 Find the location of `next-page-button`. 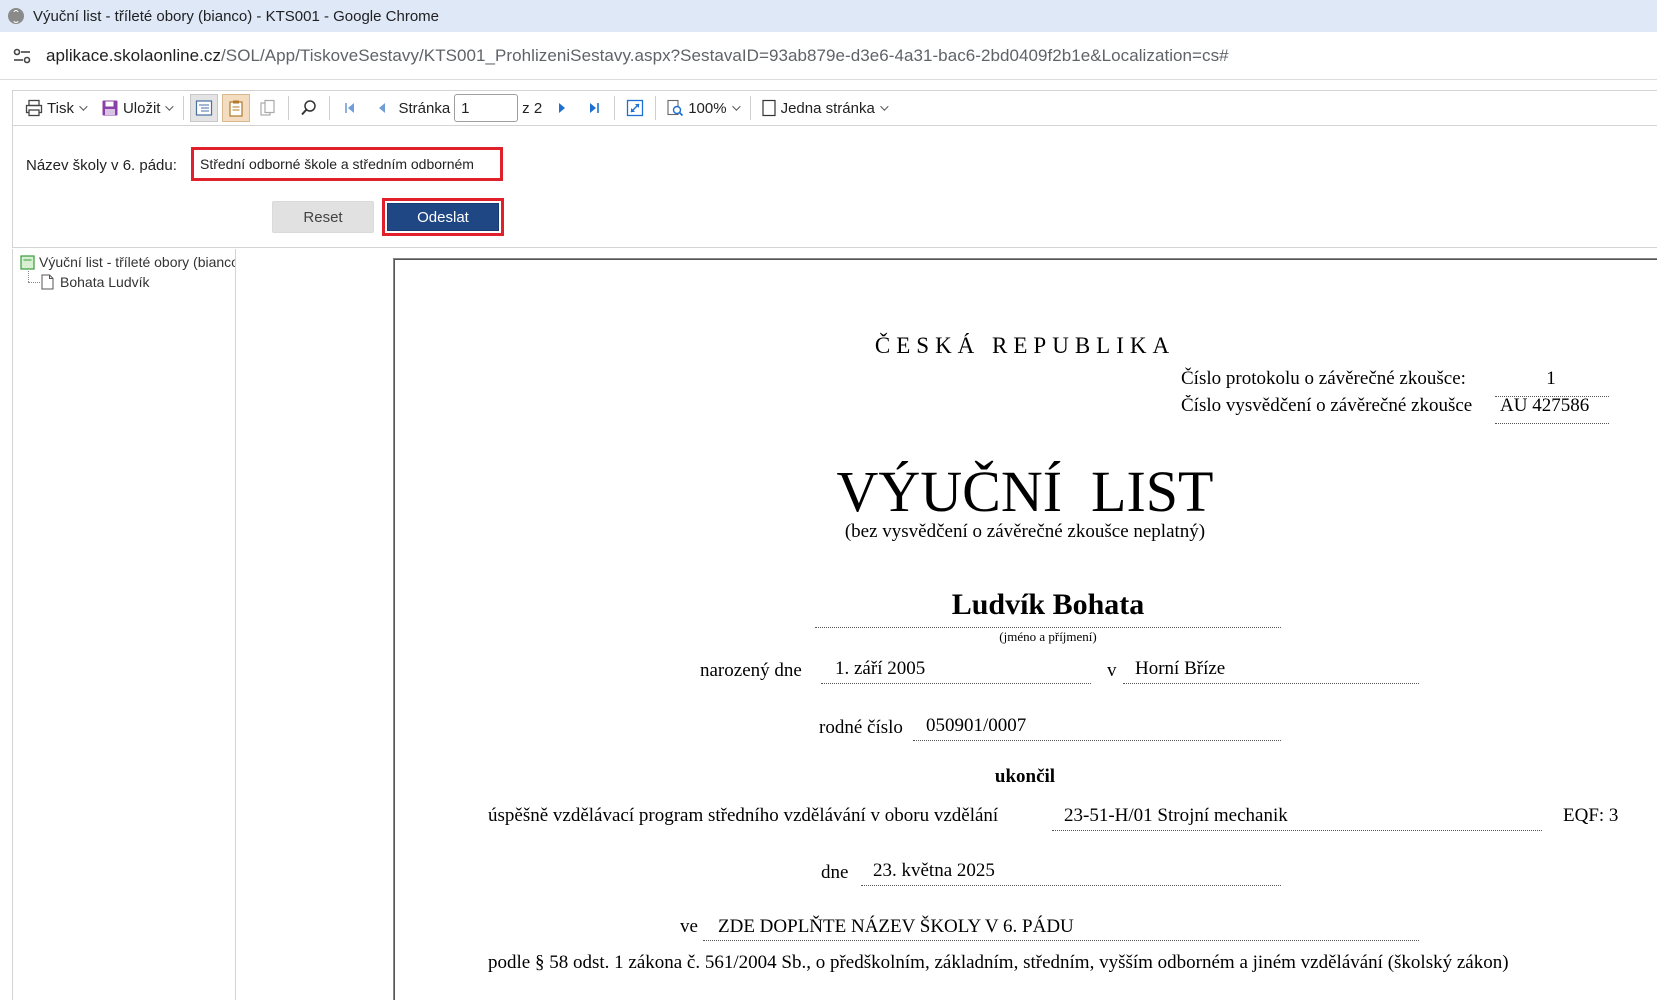

next-page-button is located at coordinates (562, 108).